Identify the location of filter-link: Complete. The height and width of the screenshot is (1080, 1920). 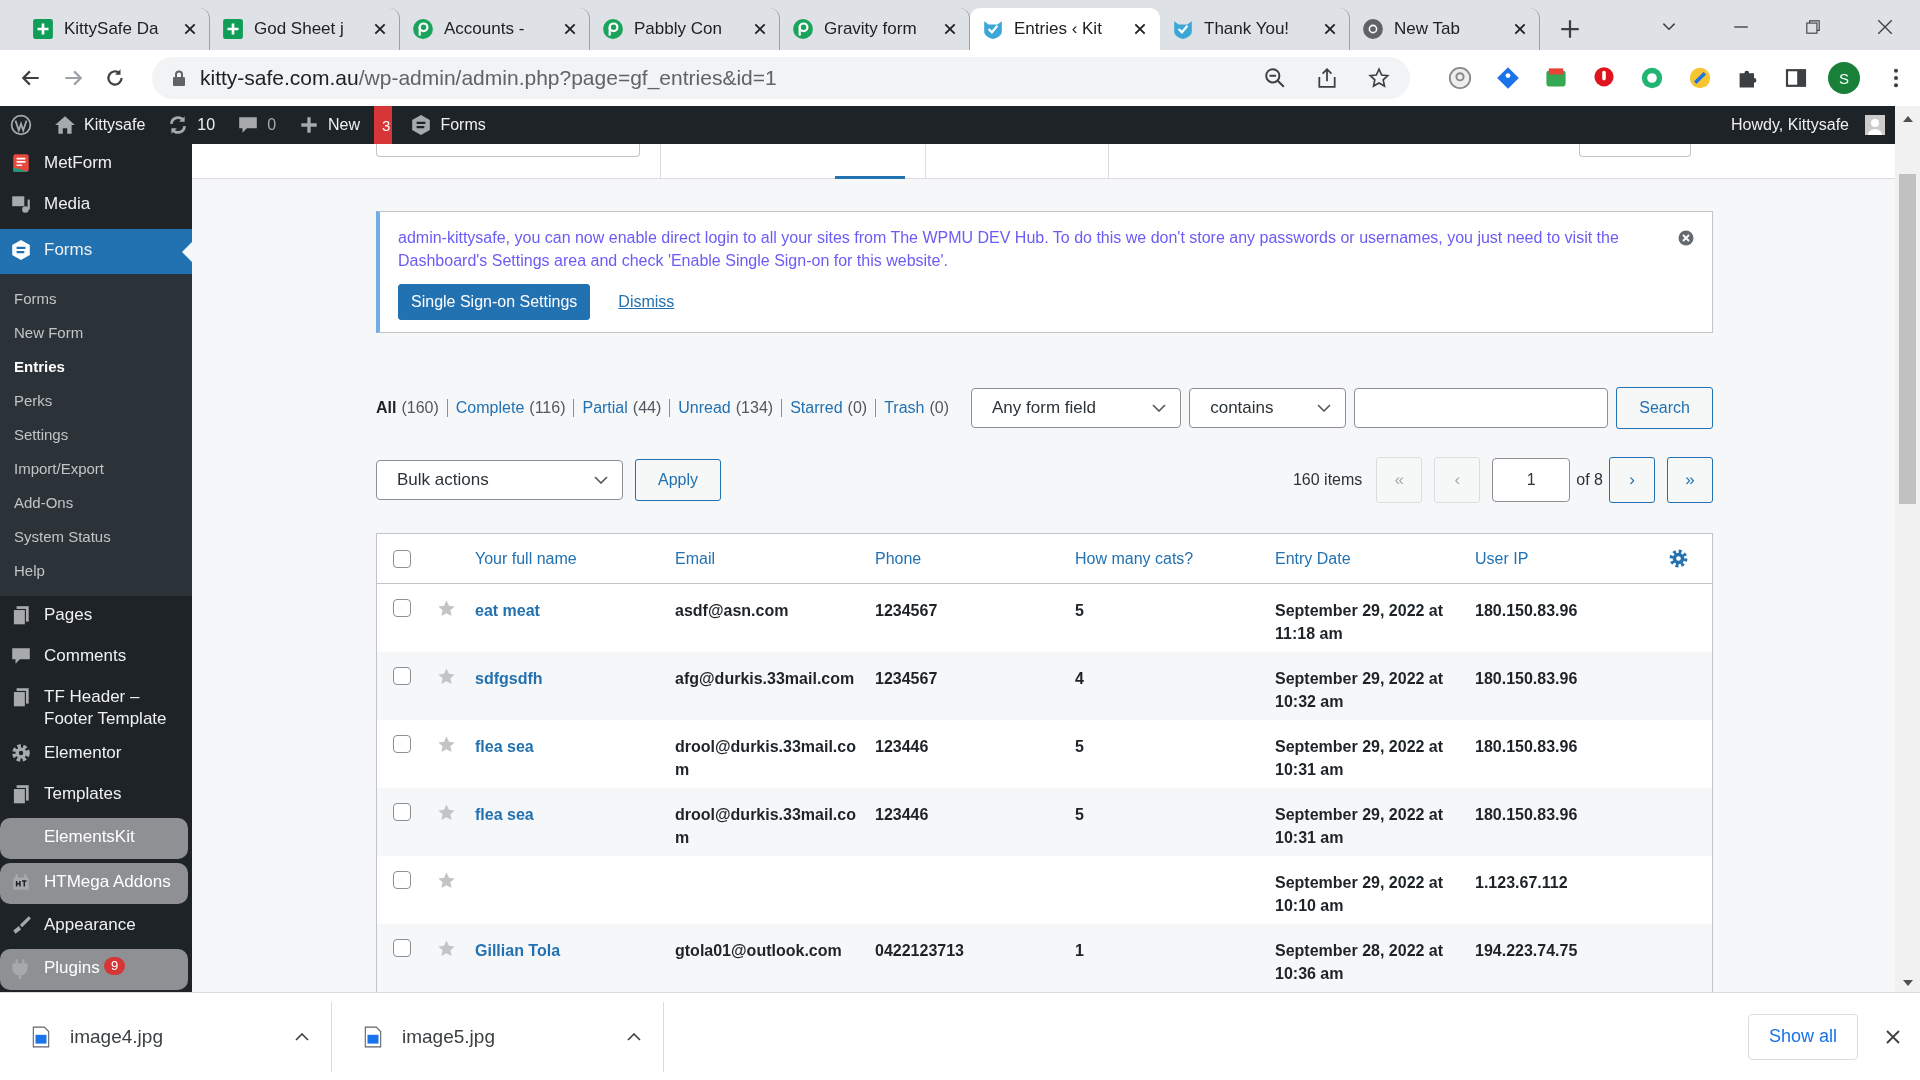
(490, 408).